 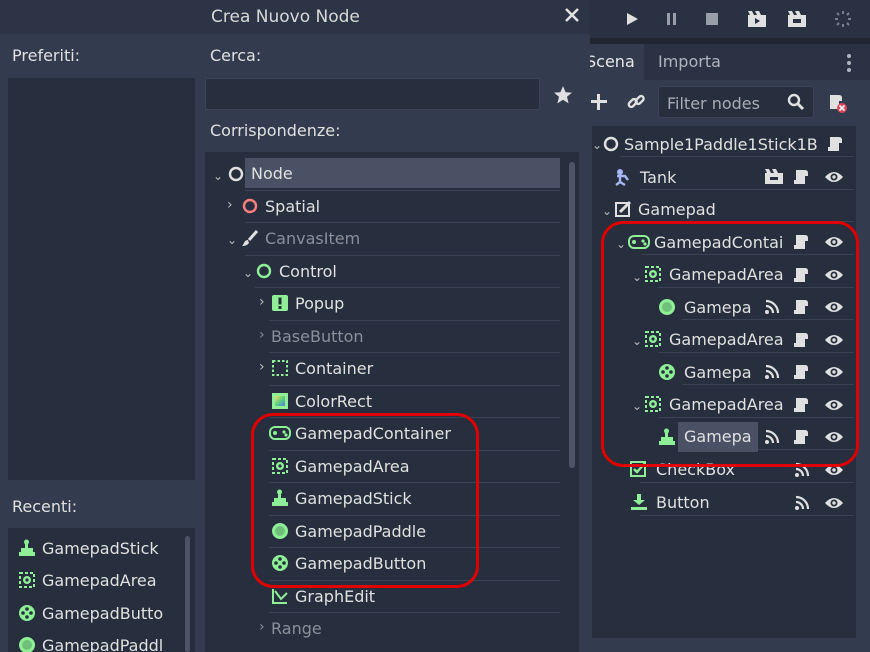 I want to click on dialog-title: Crea Nuovo Node, so click(x=285, y=17).